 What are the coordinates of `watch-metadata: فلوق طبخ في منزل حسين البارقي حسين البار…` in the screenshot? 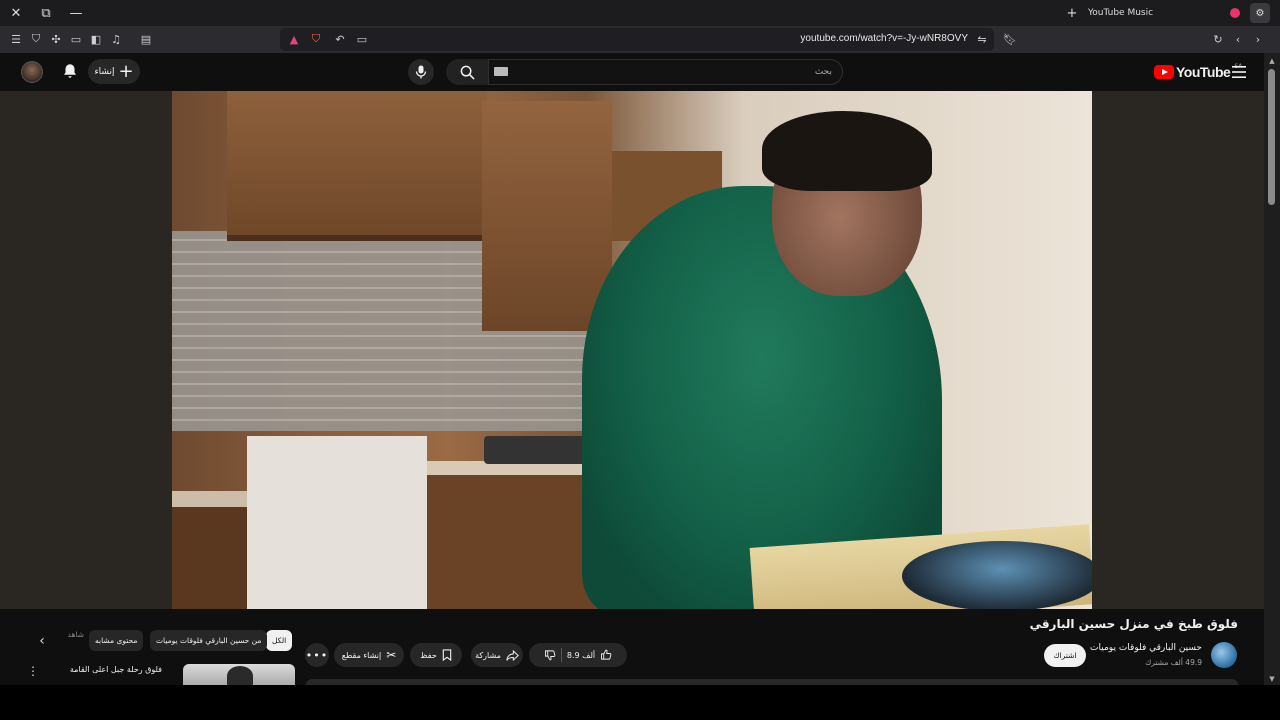 It's located at (632, 647).